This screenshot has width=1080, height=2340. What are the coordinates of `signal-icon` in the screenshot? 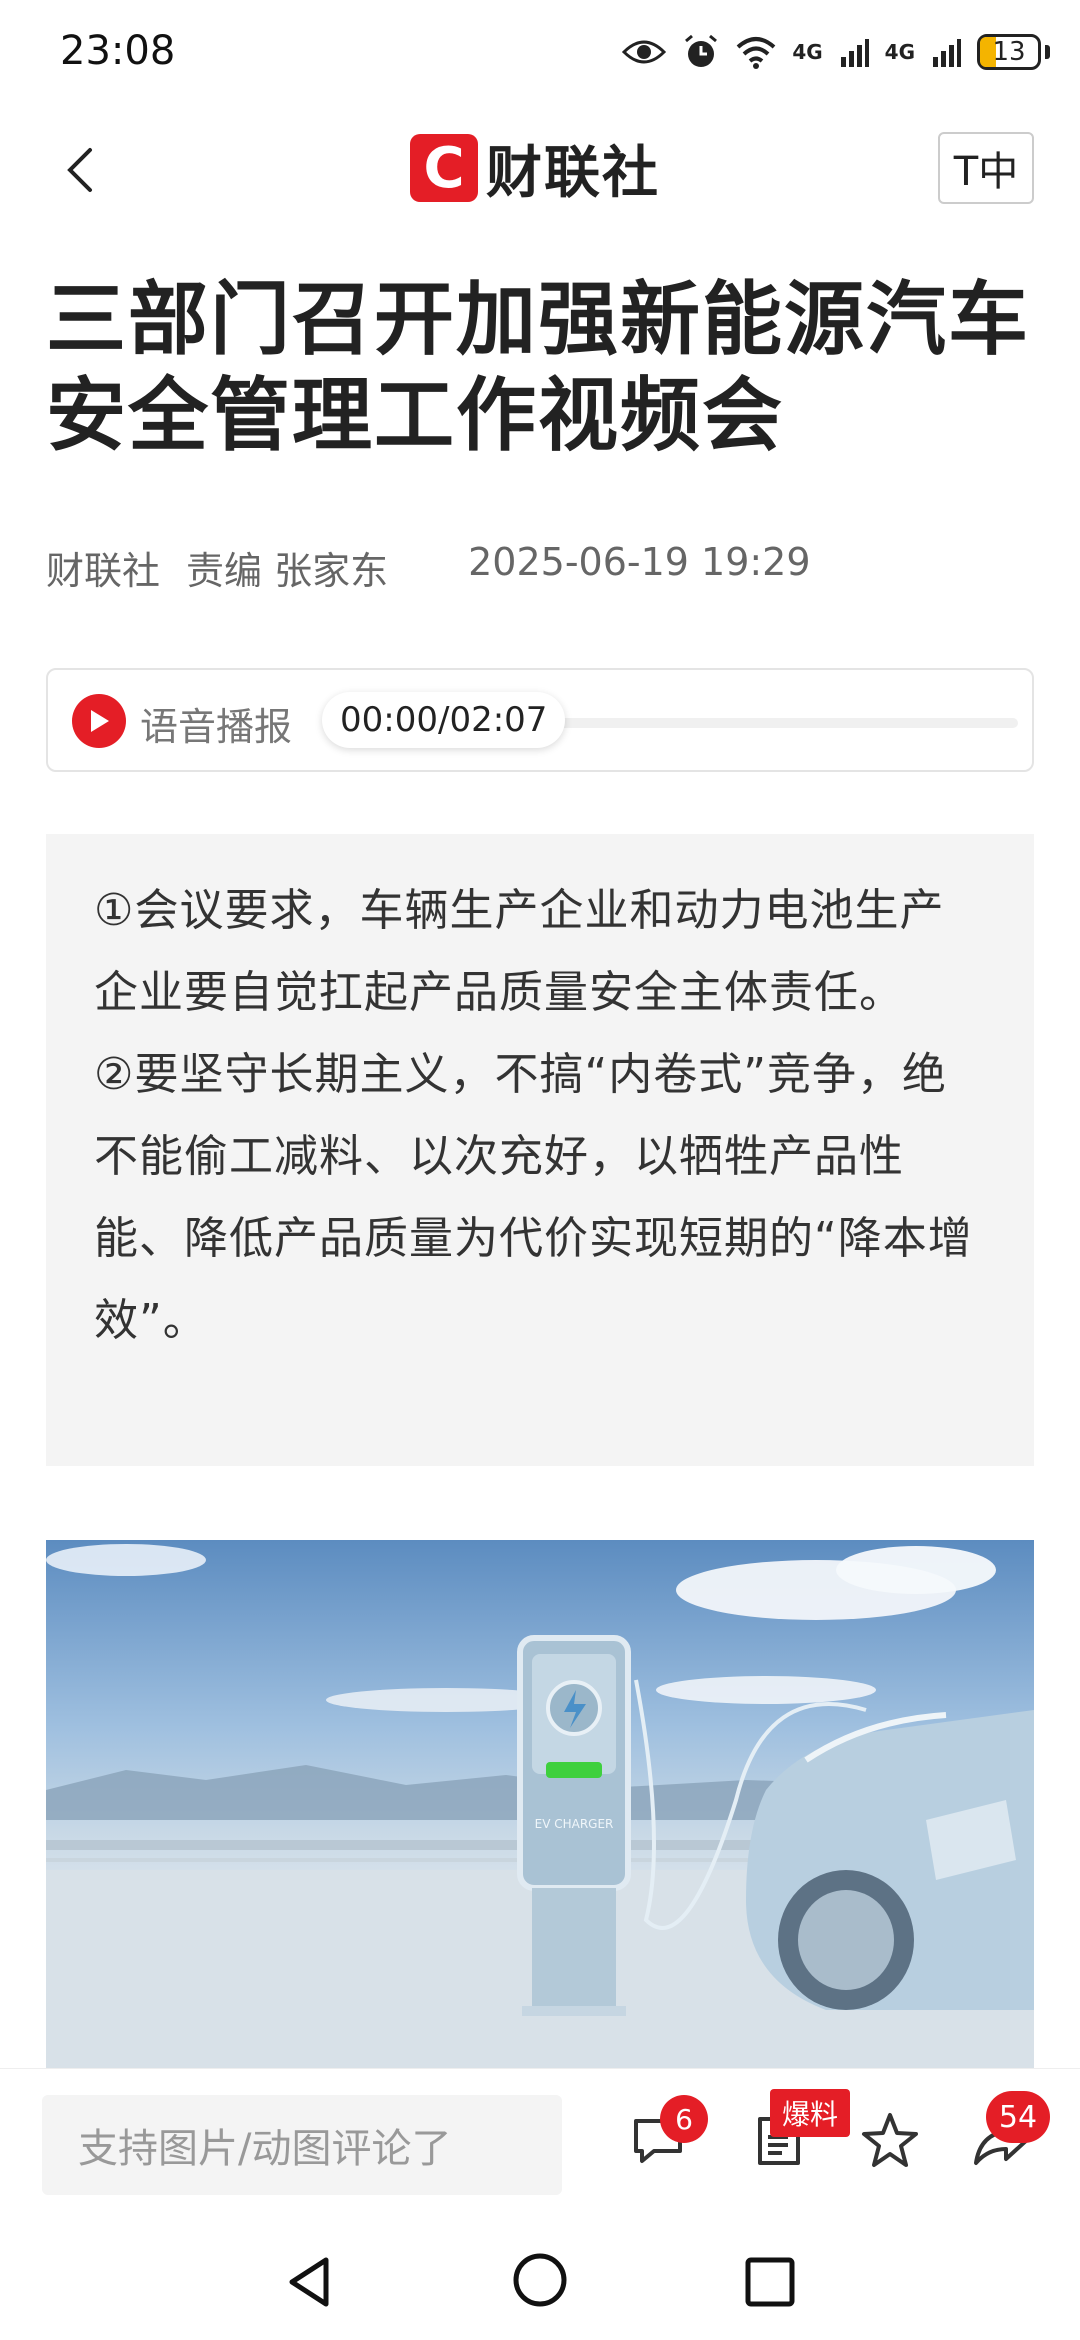 It's located at (854, 53).